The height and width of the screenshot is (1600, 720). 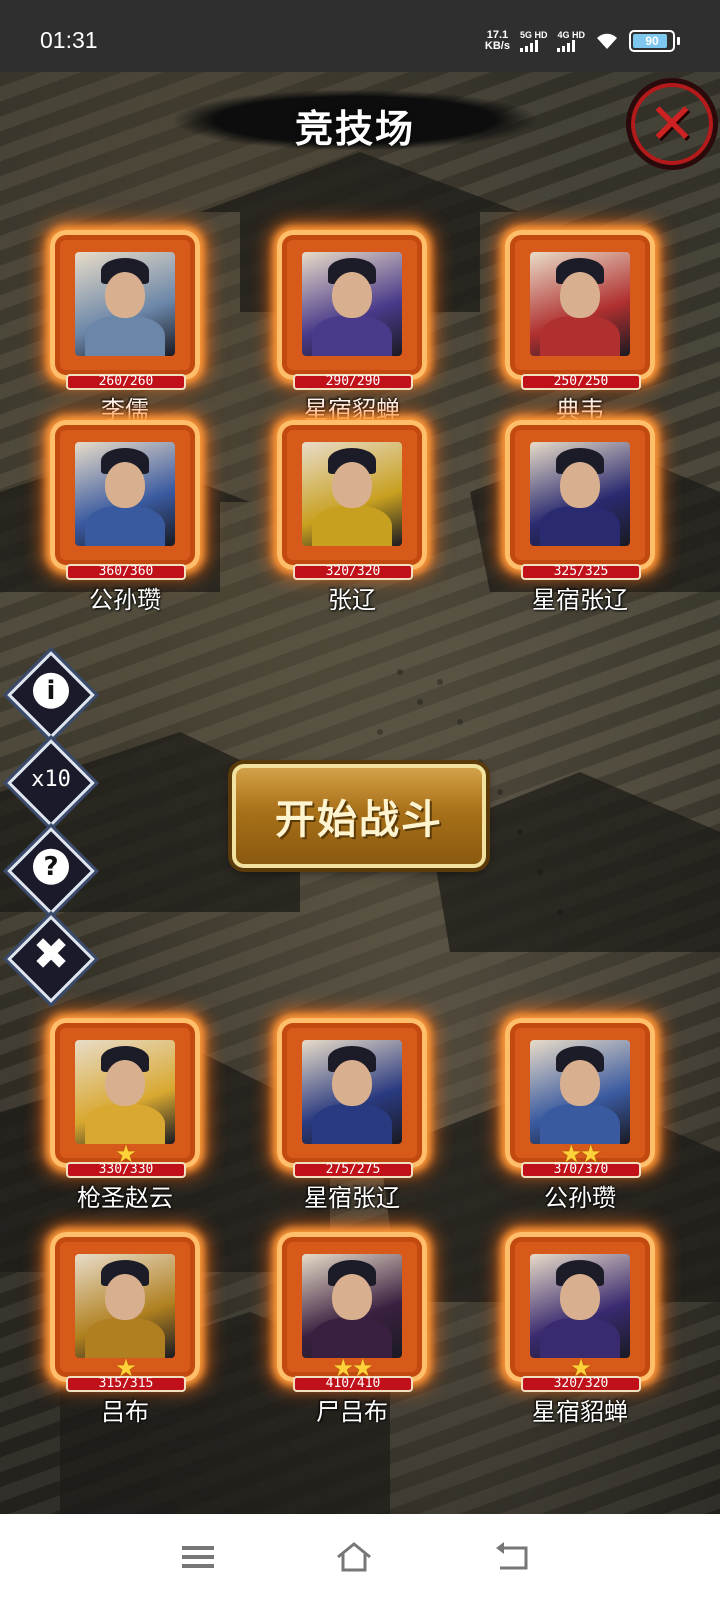 I want to click on player-hero-card: 275/275 星宿张辽, so click(x=352, y=1118).